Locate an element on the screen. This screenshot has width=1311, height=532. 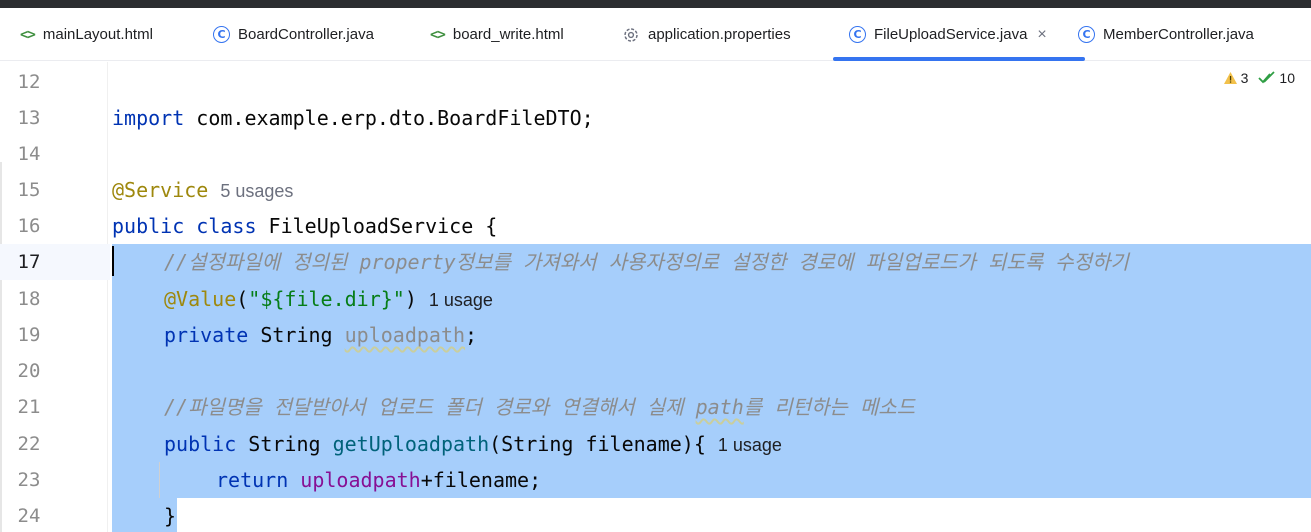
semicolon: ; is located at coordinates (471, 335).